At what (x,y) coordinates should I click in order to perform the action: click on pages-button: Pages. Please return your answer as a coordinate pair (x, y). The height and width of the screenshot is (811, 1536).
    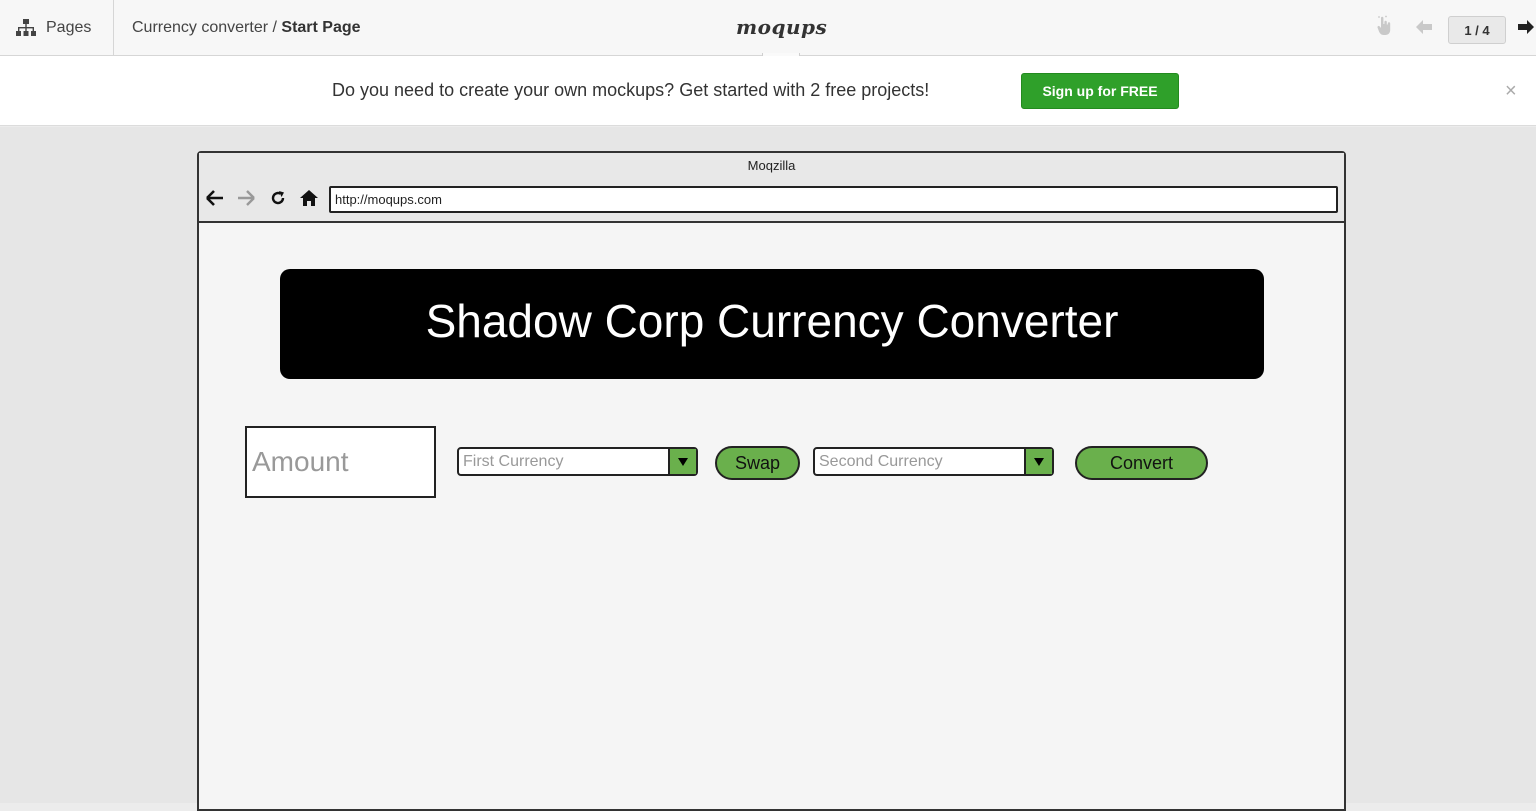
    Looking at the image, I should click on (57, 28).